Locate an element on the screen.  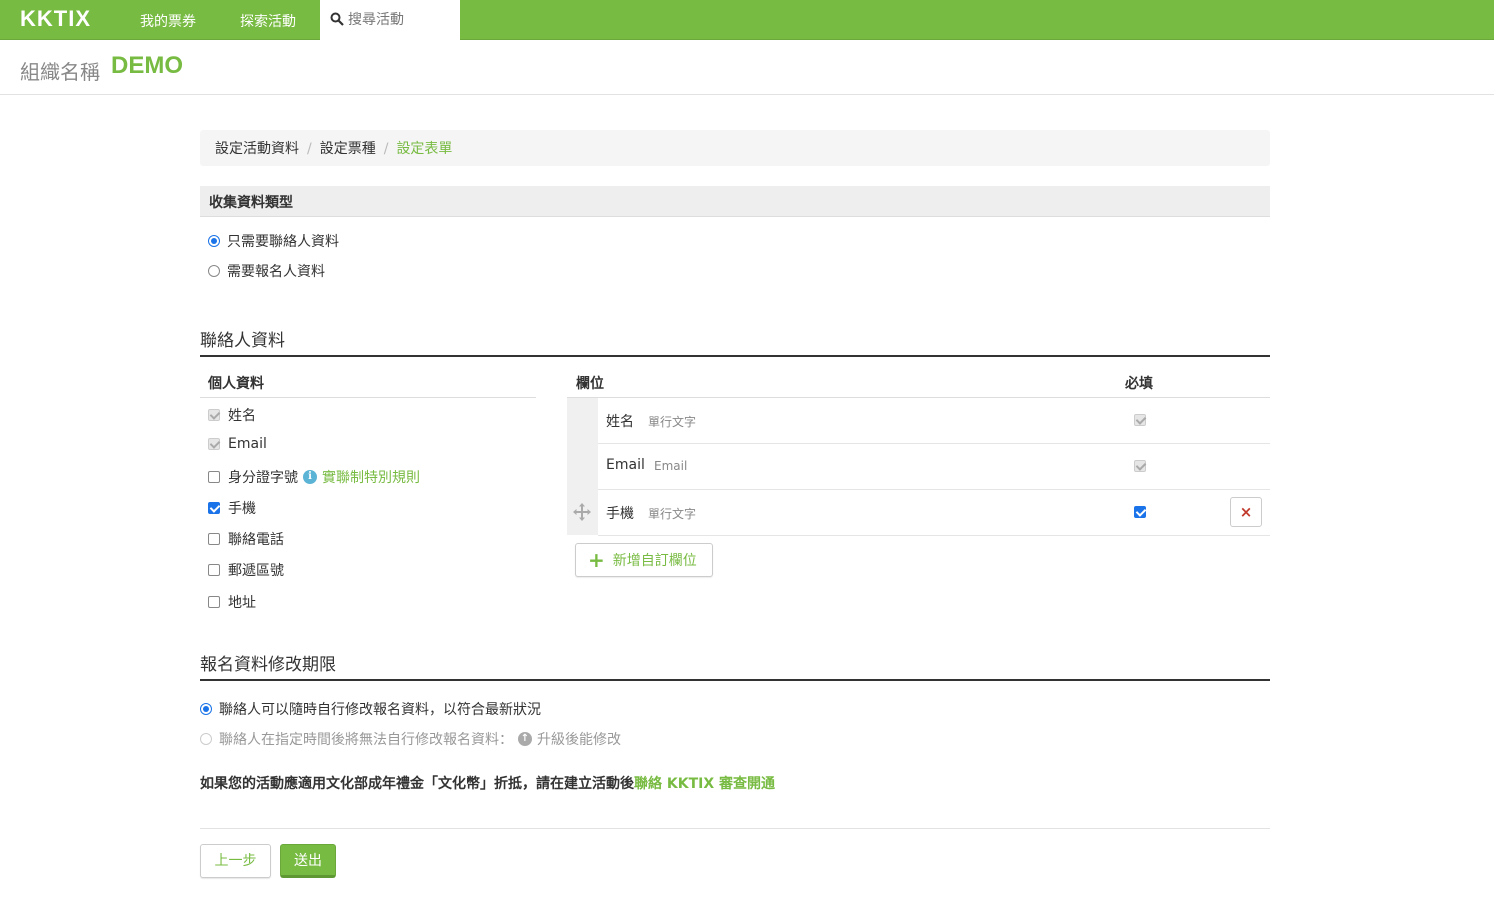
personal-field-mobile: 手機 is located at coordinates (232, 508).